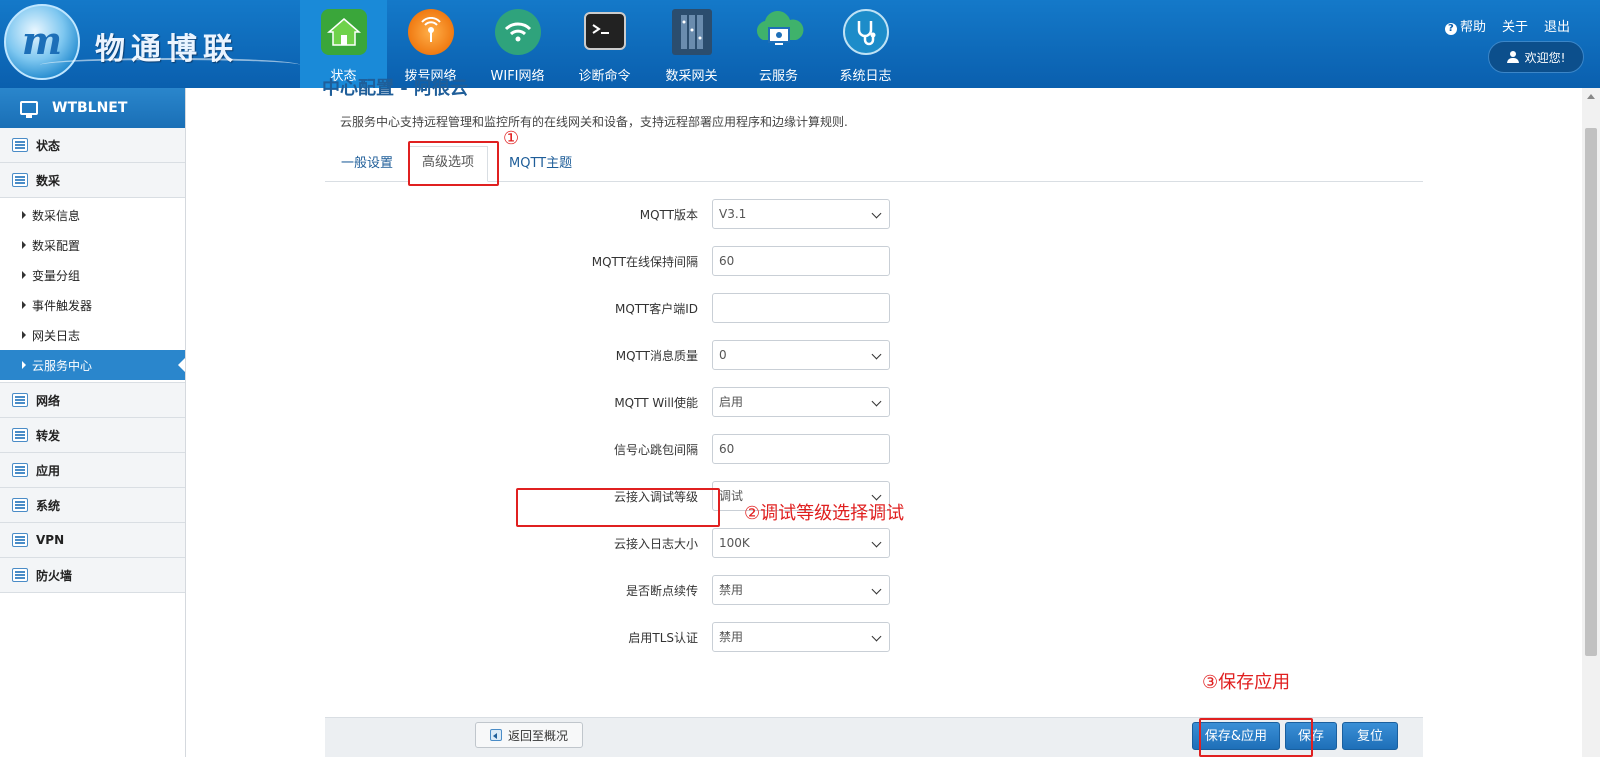 Image resolution: width=1600 pixels, height=757 pixels. Describe the element at coordinates (1246, 682) in the screenshot. I see `annotation-text-3: ③保存应用` at that location.